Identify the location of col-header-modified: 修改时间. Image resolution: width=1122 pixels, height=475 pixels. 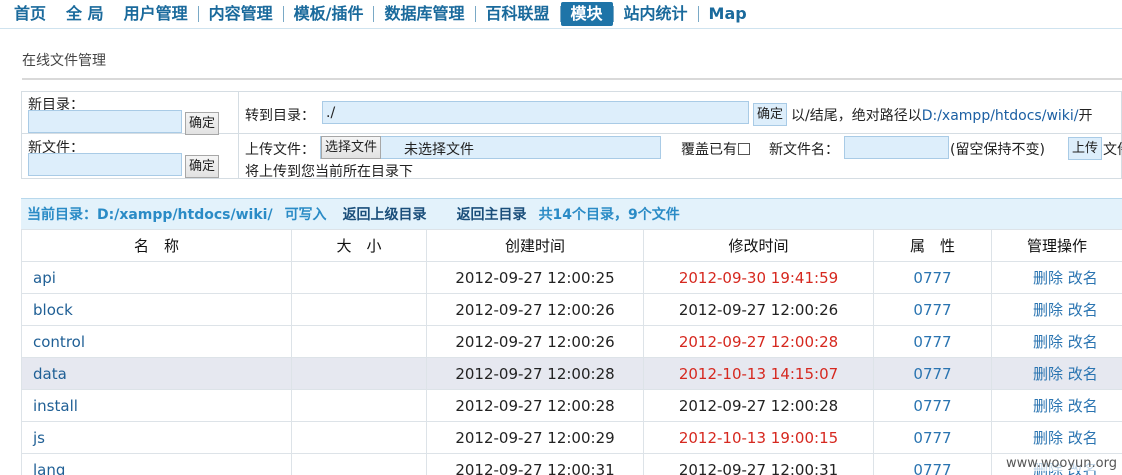
(758, 245).